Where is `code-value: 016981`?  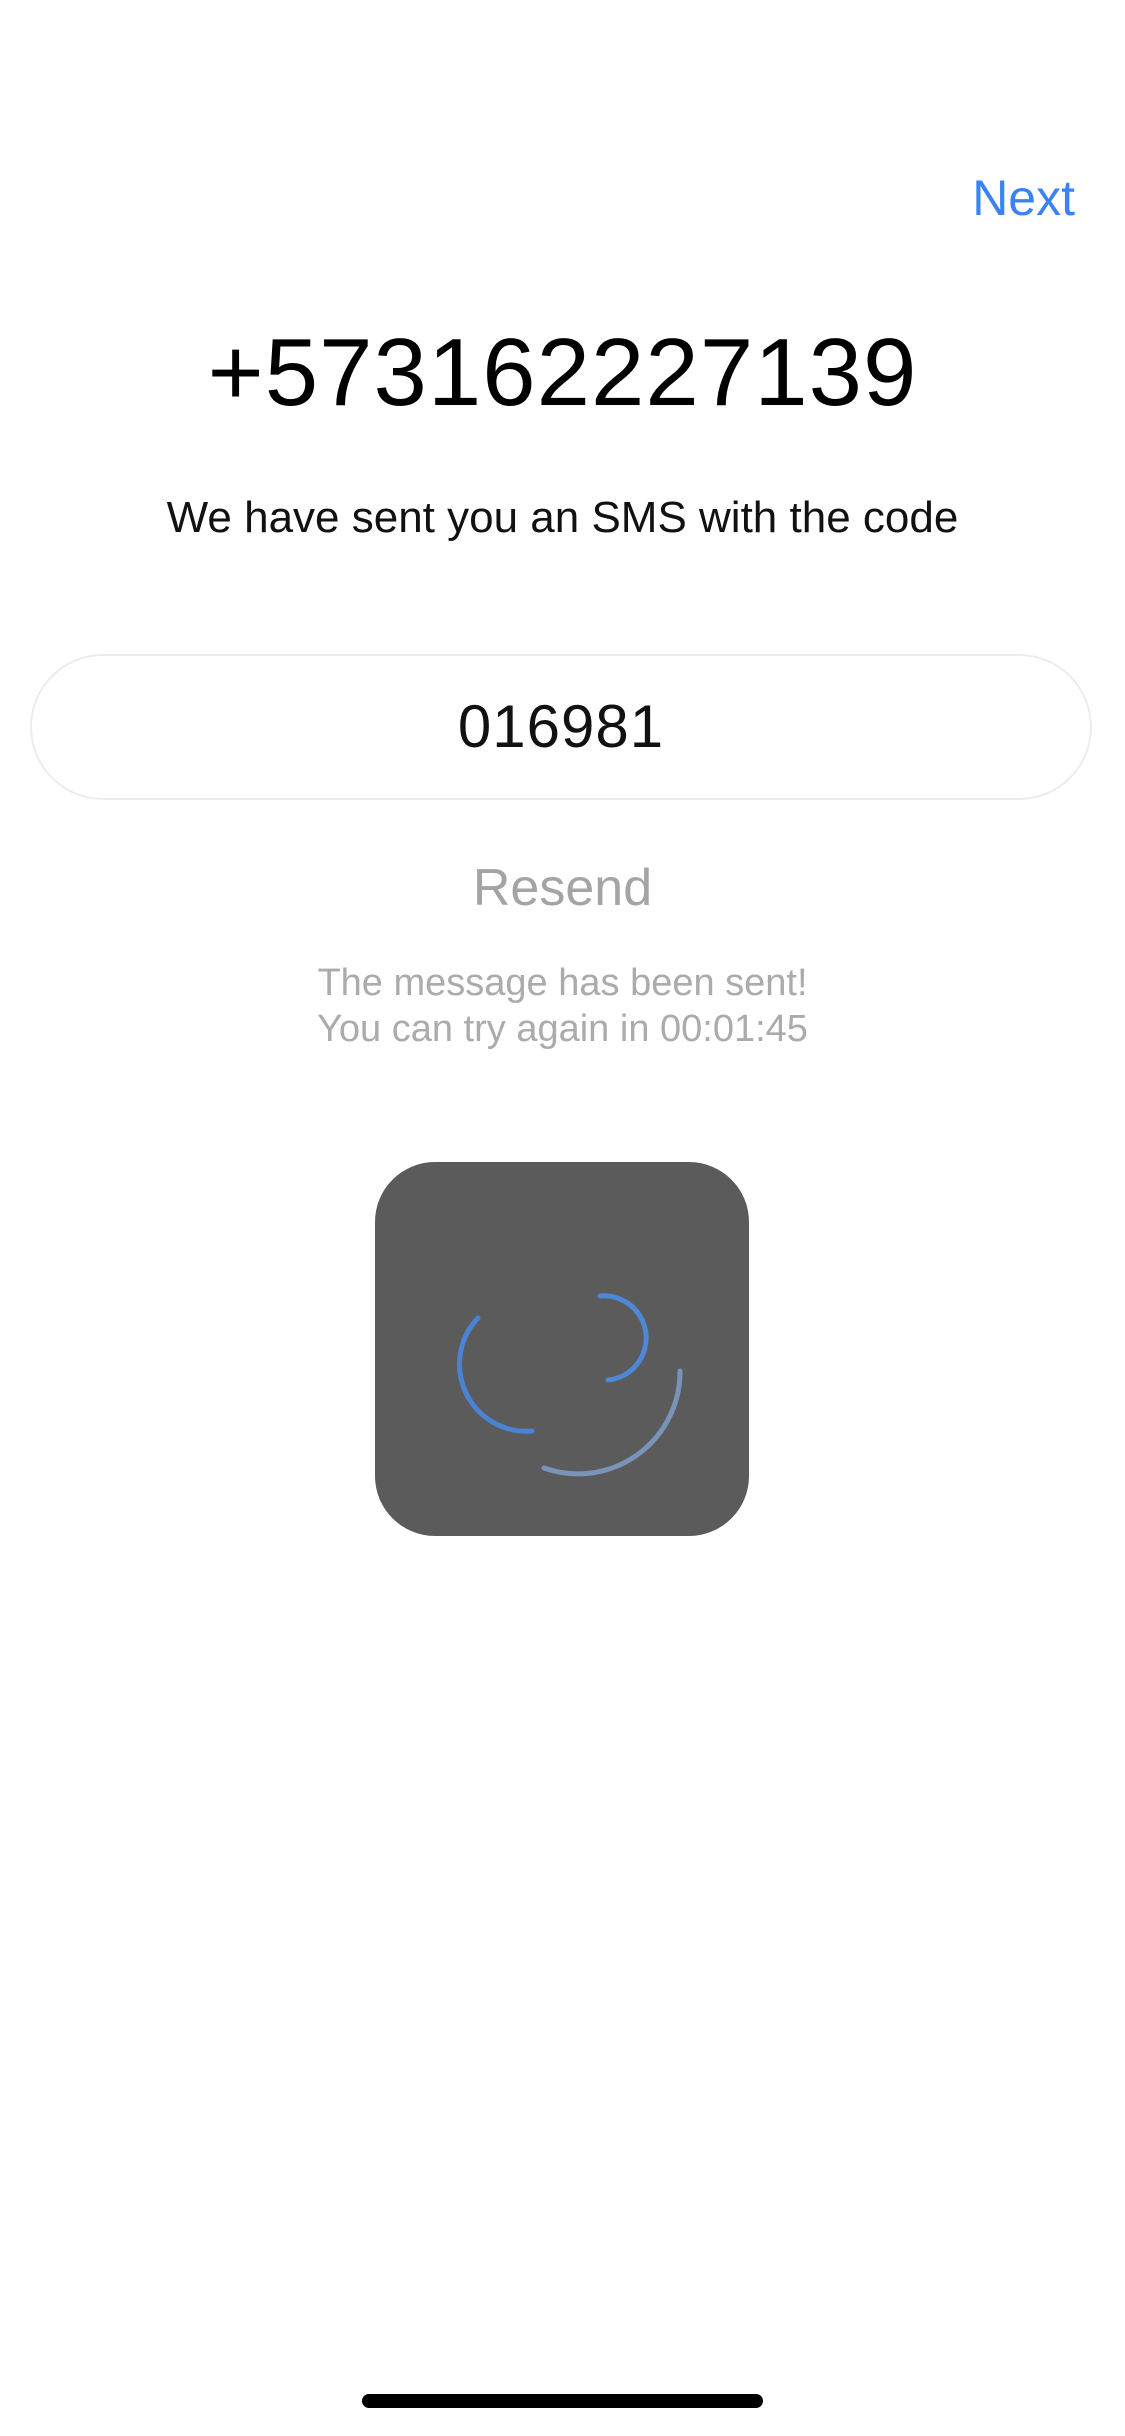 code-value: 016981 is located at coordinates (561, 726).